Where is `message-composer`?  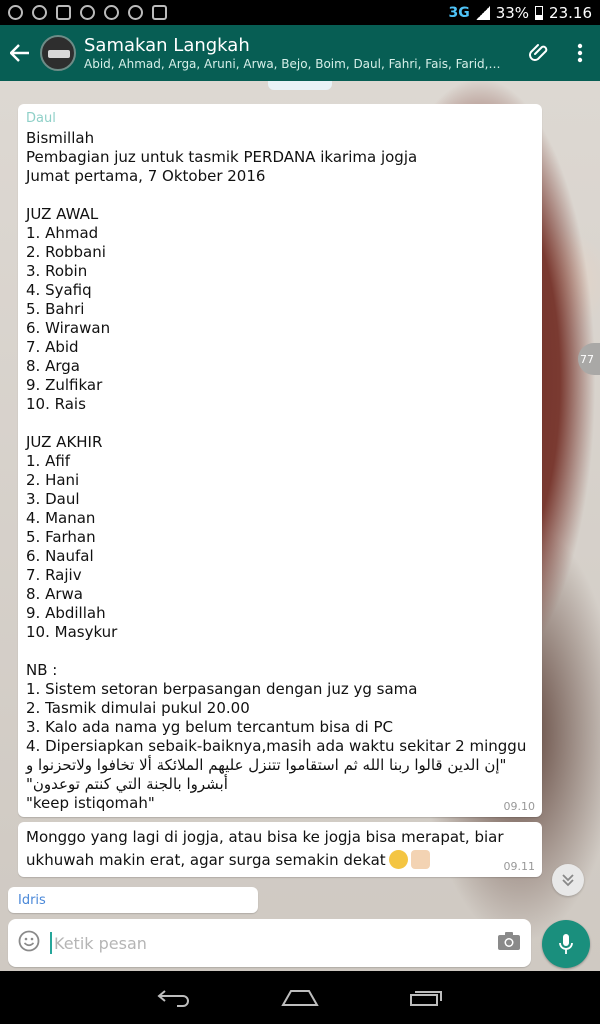
message-composer is located at coordinates (269, 943).